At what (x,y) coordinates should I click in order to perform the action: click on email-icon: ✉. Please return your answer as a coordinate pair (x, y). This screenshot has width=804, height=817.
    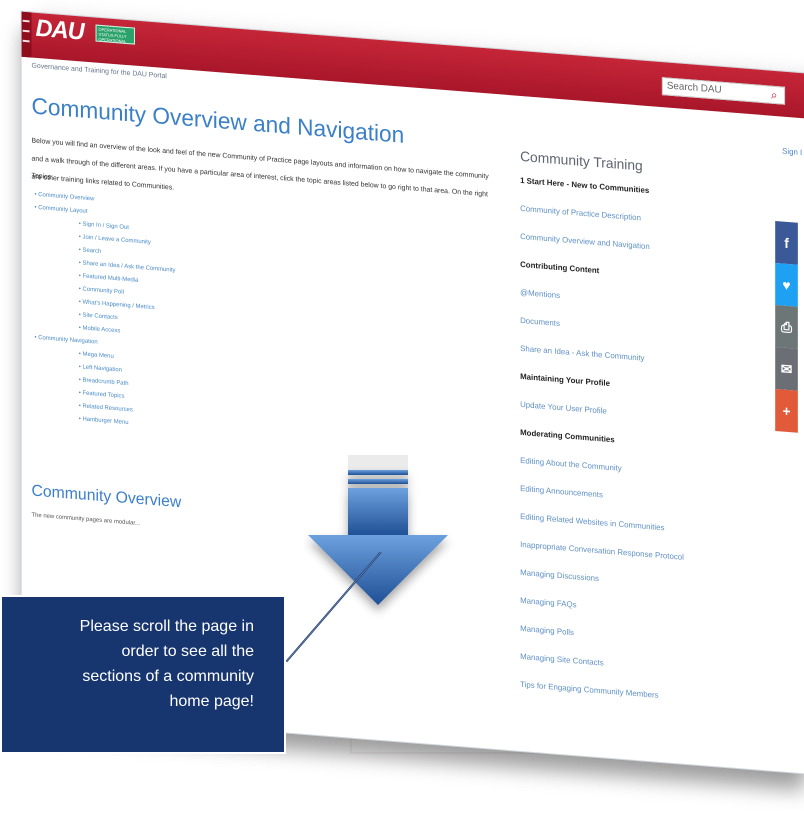
    Looking at the image, I should click on (786, 369).